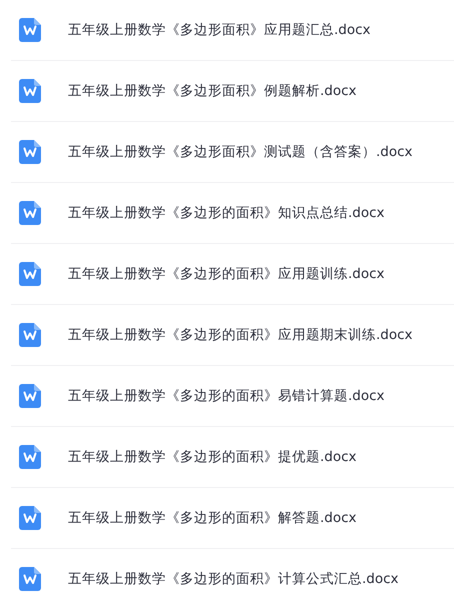 The height and width of the screenshot is (603, 454). What do you see at coordinates (233, 579) in the screenshot?
I see `file-name: 五年级上册数学《多边形的面积》计算公式汇总.docx` at bounding box center [233, 579].